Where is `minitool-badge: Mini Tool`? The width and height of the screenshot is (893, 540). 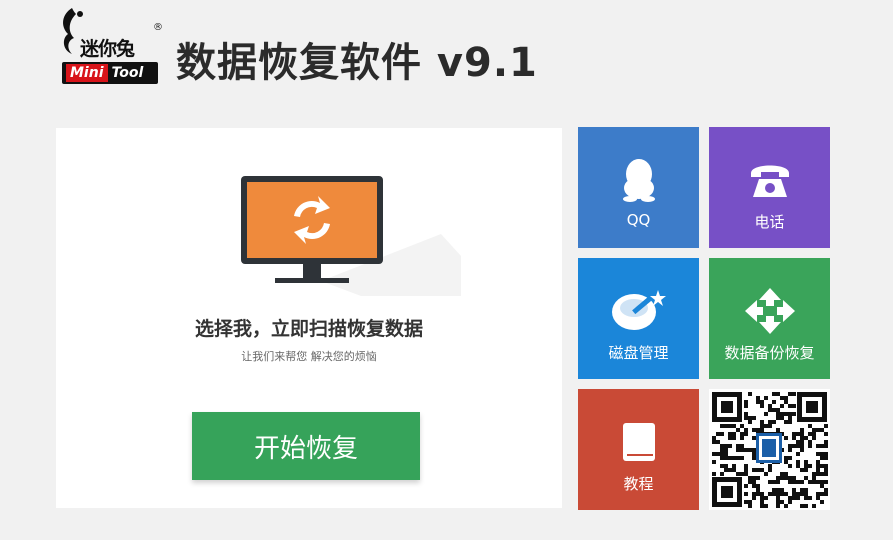
minitool-badge: Mini Tool is located at coordinates (110, 73).